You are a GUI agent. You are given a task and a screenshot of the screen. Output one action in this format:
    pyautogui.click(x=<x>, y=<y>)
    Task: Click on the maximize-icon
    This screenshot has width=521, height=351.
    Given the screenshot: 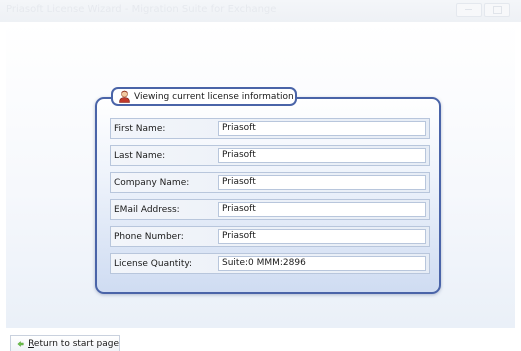 What is the action you would take?
    pyautogui.click(x=497, y=10)
    